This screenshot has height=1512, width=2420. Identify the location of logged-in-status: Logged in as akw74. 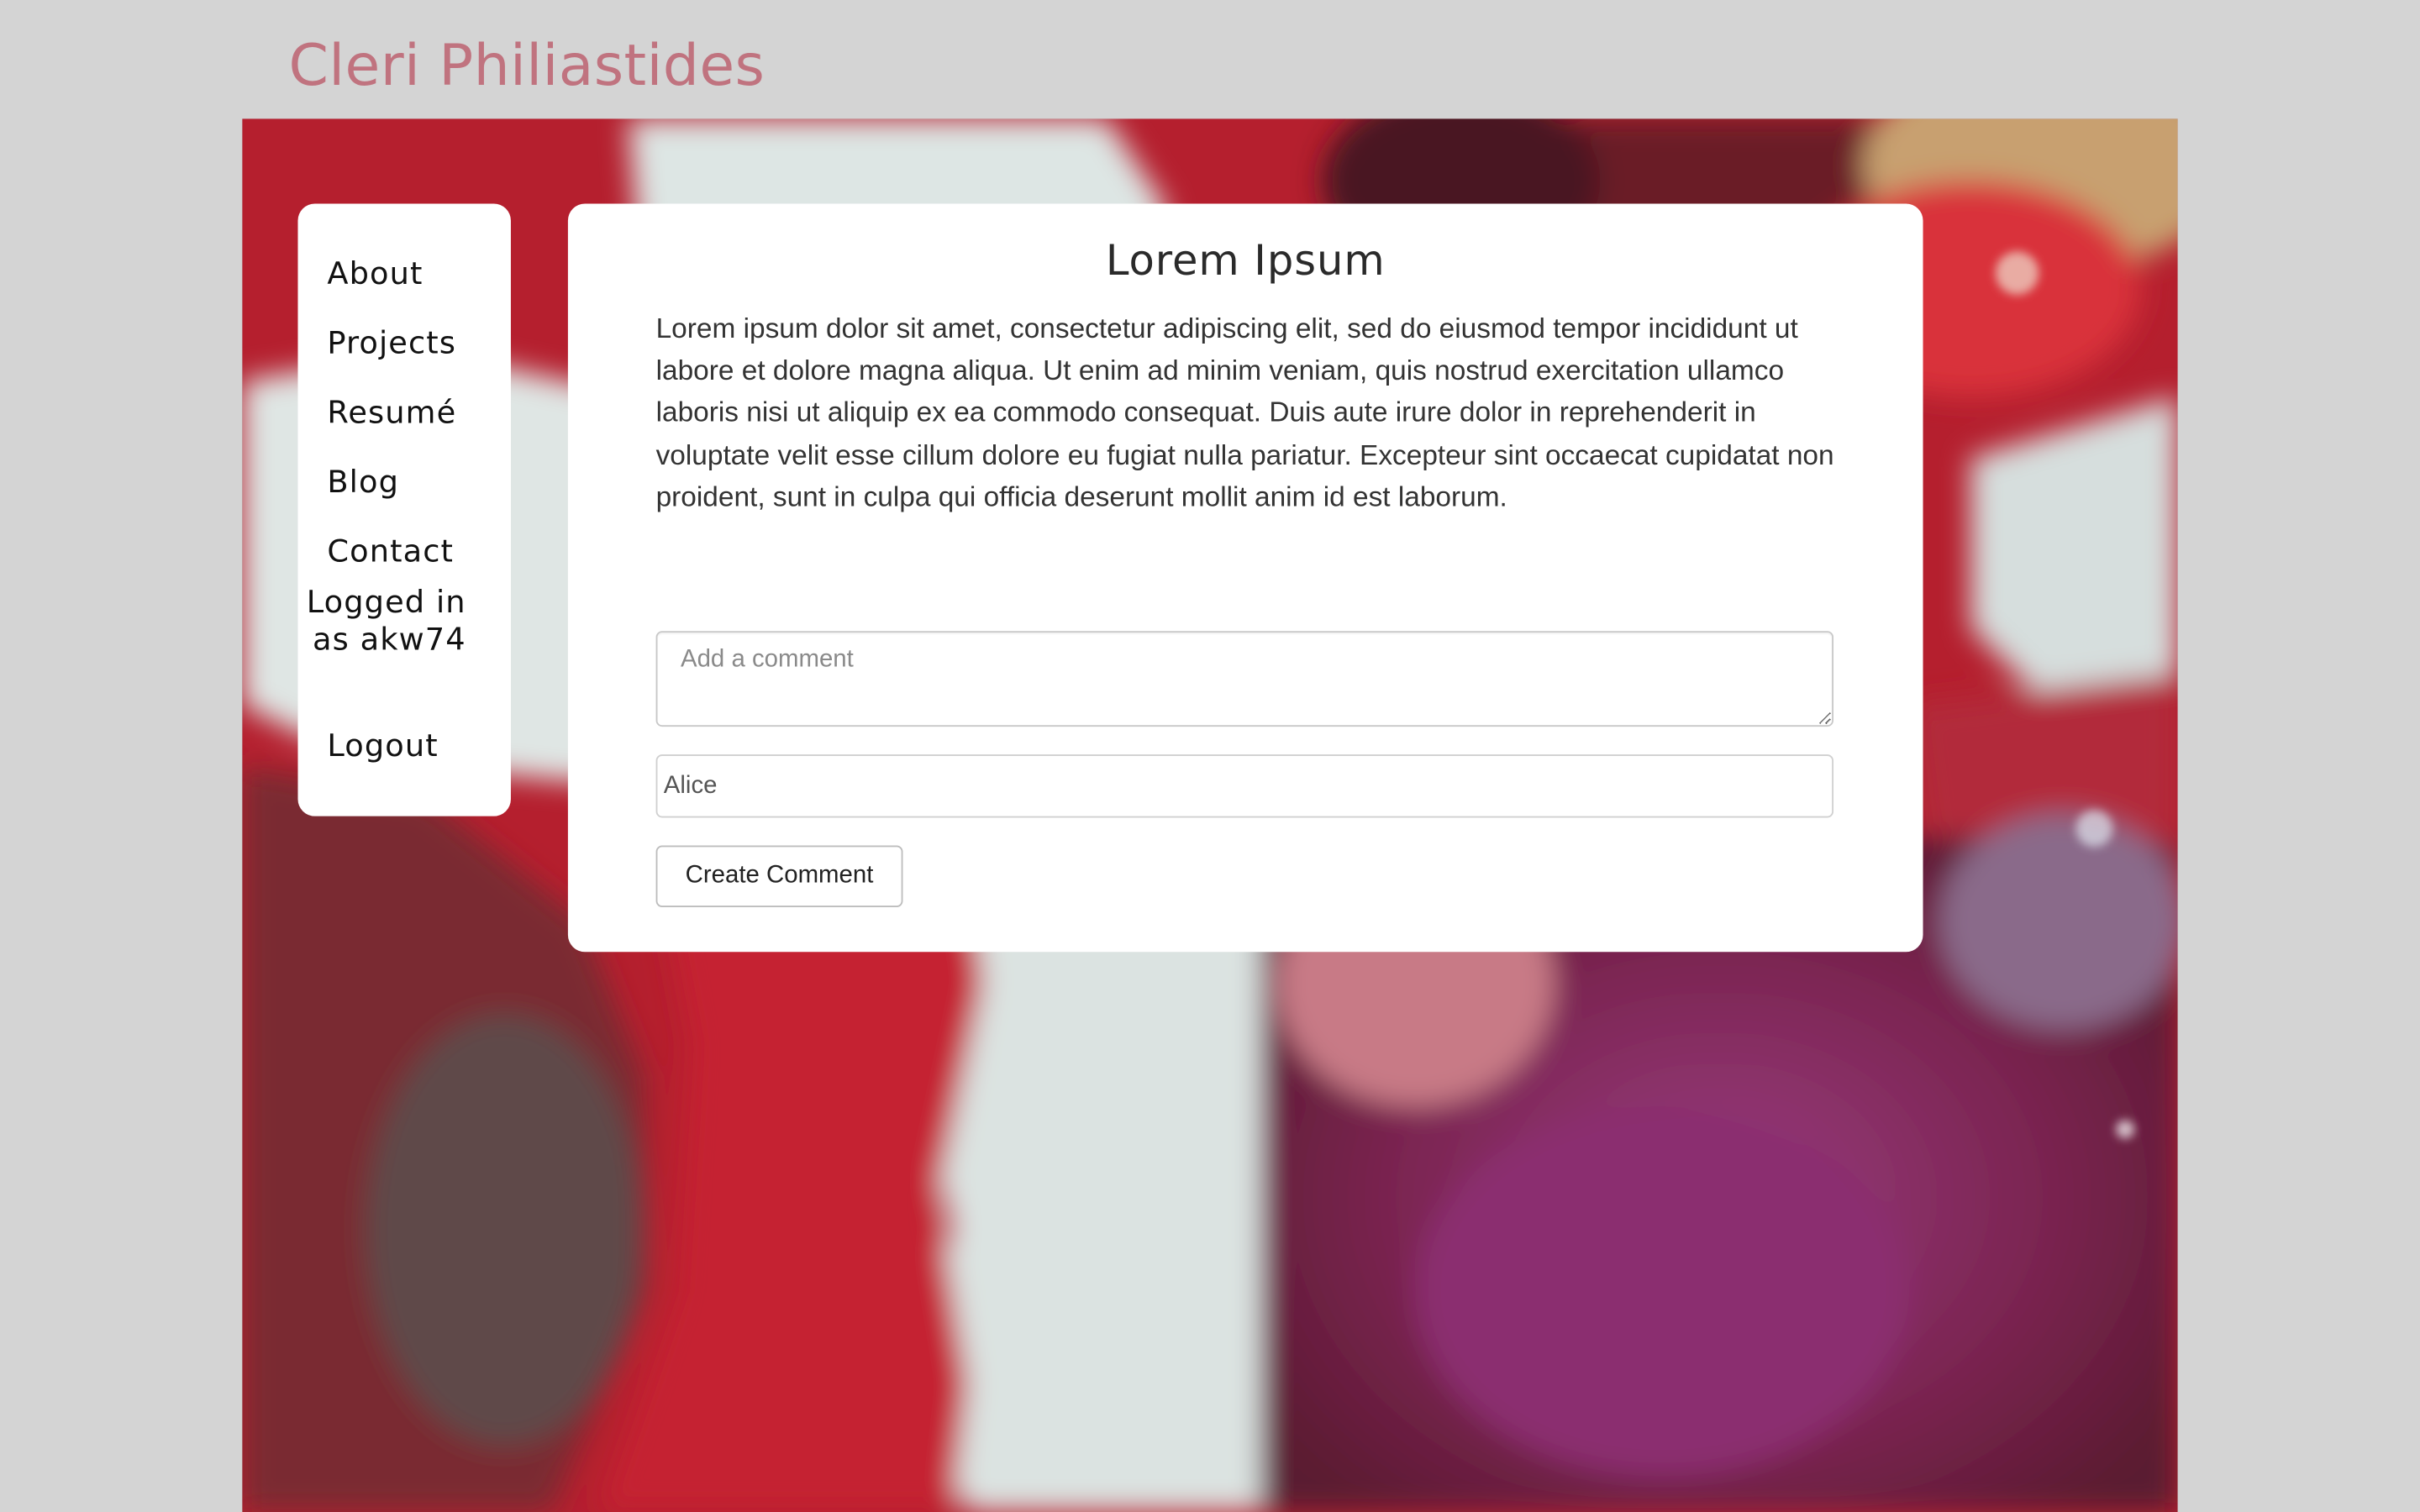
(386, 620).